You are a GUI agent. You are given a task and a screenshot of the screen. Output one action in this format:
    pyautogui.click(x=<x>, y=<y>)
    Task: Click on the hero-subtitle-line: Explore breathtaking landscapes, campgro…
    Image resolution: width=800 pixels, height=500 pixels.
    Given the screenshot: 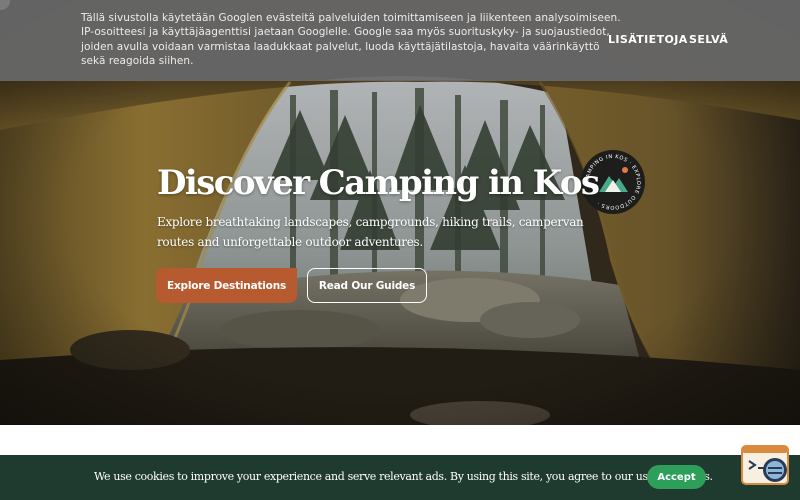 What is the action you would take?
    pyautogui.click(x=370, y=222)
    